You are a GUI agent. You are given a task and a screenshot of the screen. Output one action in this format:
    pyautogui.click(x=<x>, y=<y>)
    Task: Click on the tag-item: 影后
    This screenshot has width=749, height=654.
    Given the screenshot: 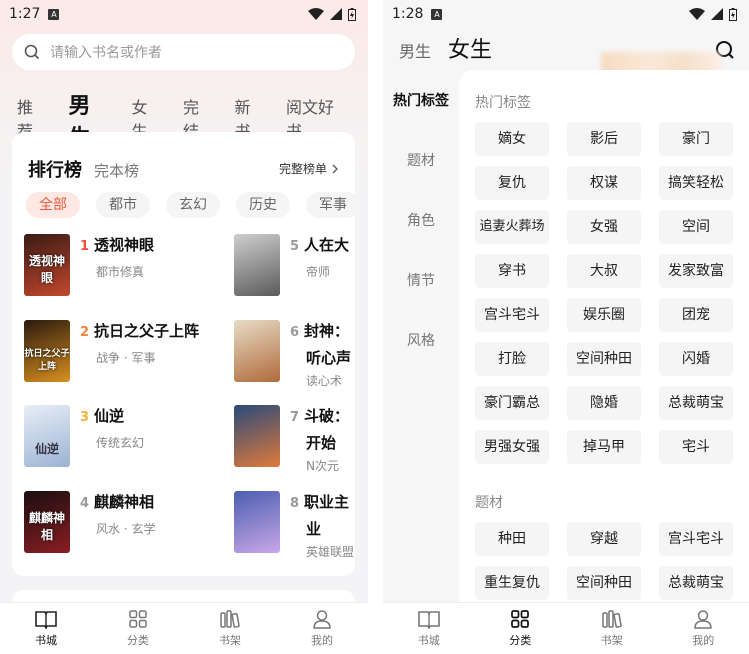 What is the action you would take?
    pyautogui.click(x=604, y=139)
    